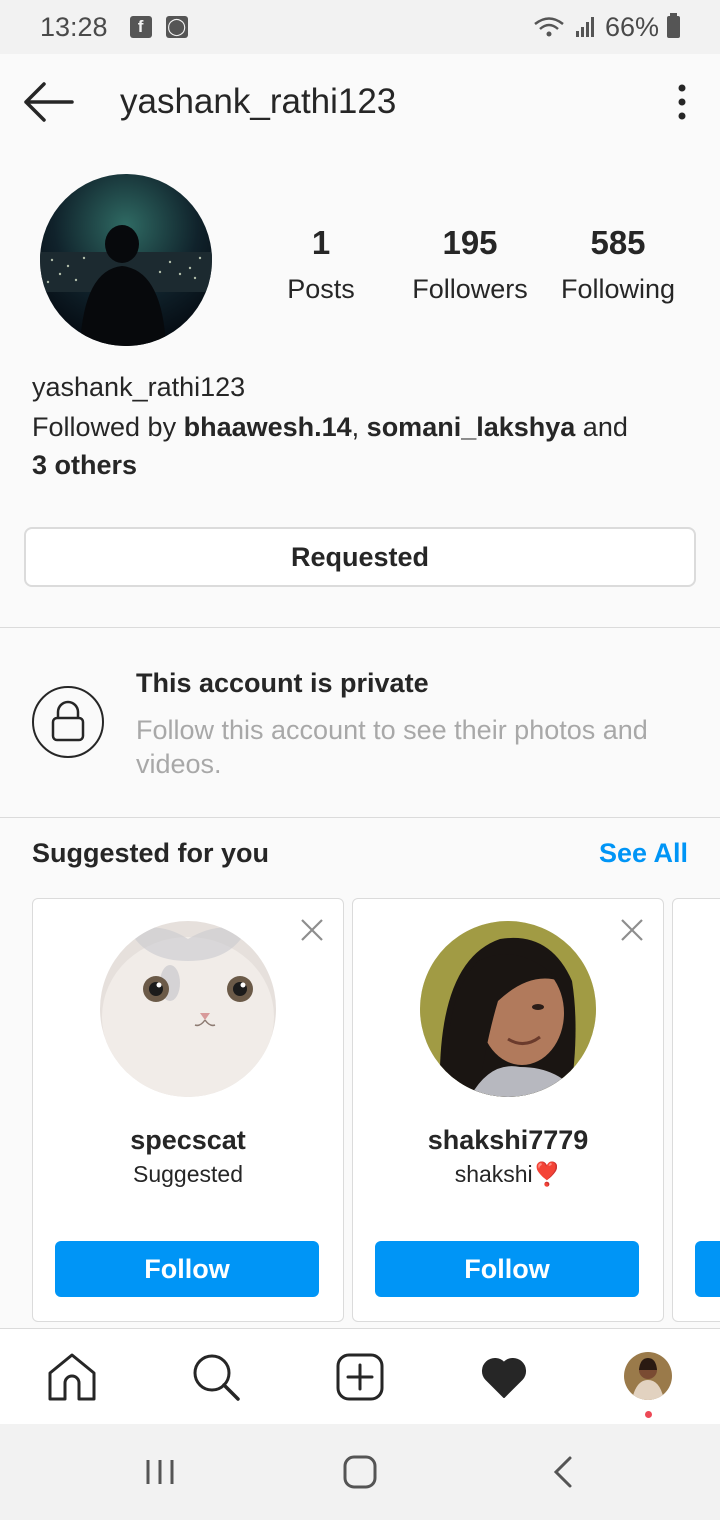  I want to click on profile-photo, so click(126, 260).